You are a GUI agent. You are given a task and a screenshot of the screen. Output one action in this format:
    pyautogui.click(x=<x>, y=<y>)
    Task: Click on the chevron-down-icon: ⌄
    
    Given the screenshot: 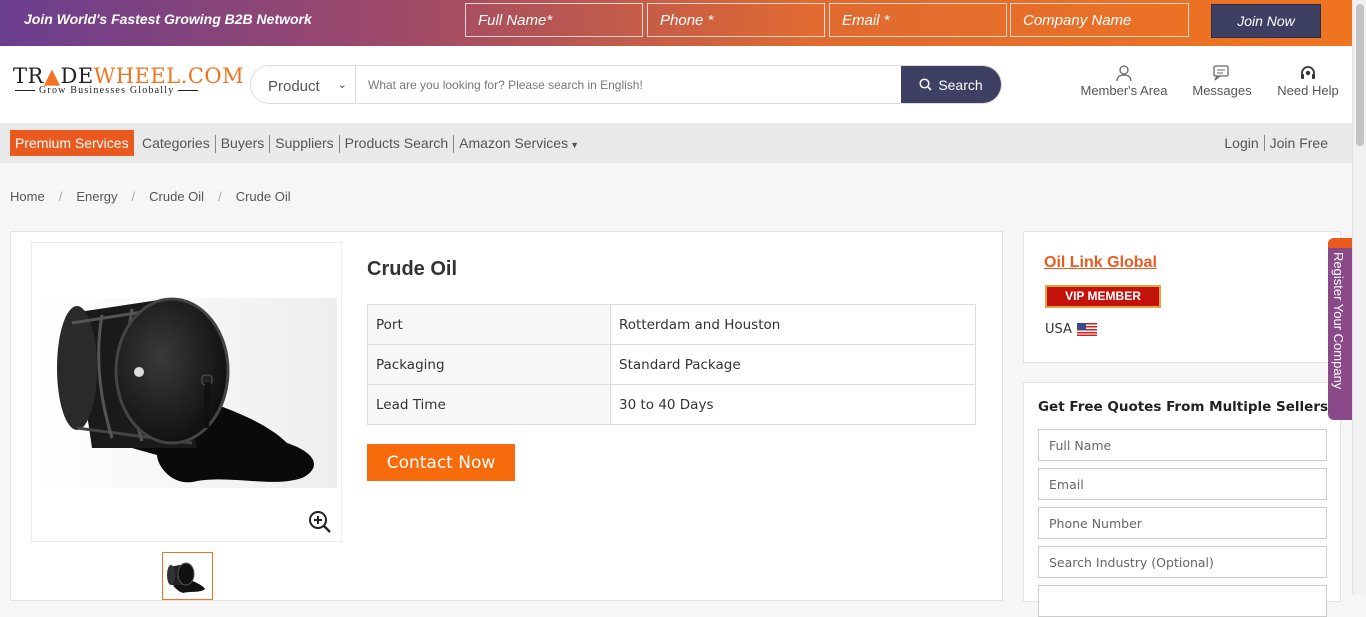 What is the action you would take?
    pyautogui.click(x=342, y=85)
    